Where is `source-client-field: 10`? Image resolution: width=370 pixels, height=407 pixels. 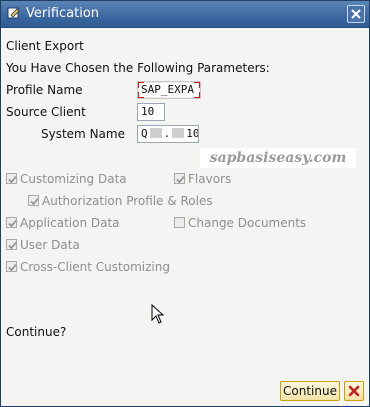
source-client-field: 10 is located at coordinates (151, 112).